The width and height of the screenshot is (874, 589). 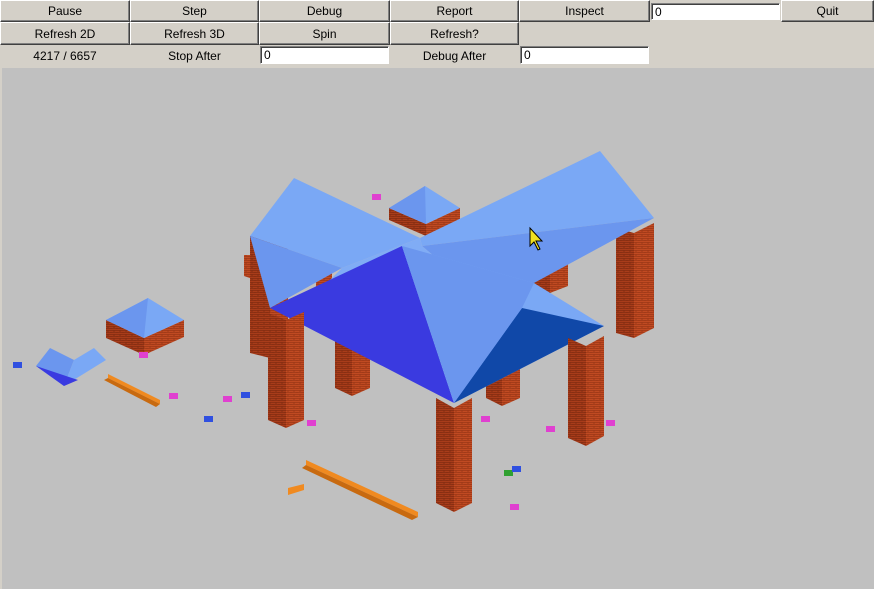 What do you see at coordinates (65, 56) in the screenshot?
I see `progress-counter: 4217 / 6657` at bounding box center [65, 56].